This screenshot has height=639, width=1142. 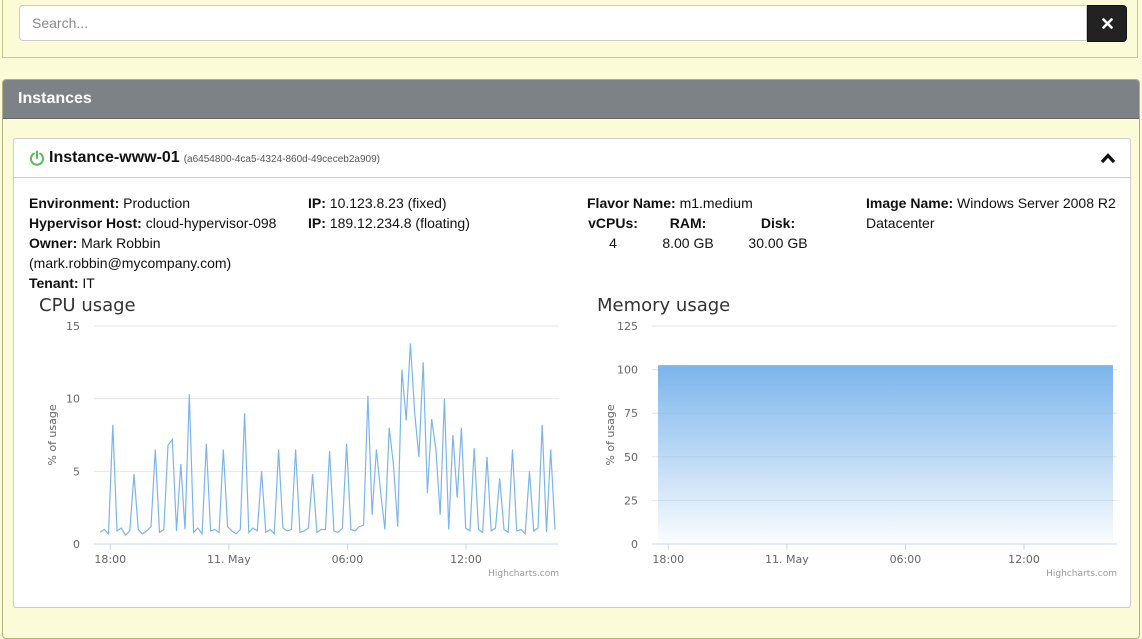 What do you see at coordinates (85, 223) in the screenshot?
I see `hypervisor-label: Hypervisor Host:` at bounding box center [85, 223].